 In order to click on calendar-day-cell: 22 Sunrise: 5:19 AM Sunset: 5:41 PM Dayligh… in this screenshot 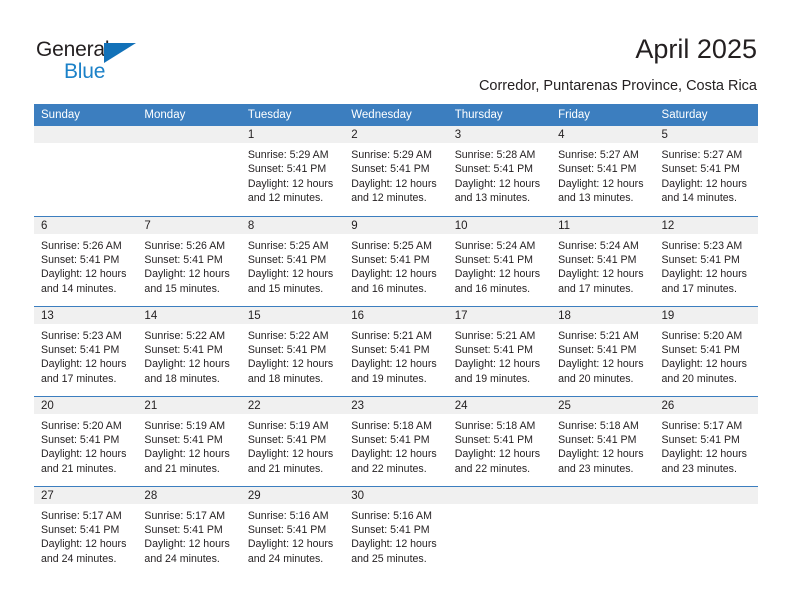, I will do `click(292, 440)`.